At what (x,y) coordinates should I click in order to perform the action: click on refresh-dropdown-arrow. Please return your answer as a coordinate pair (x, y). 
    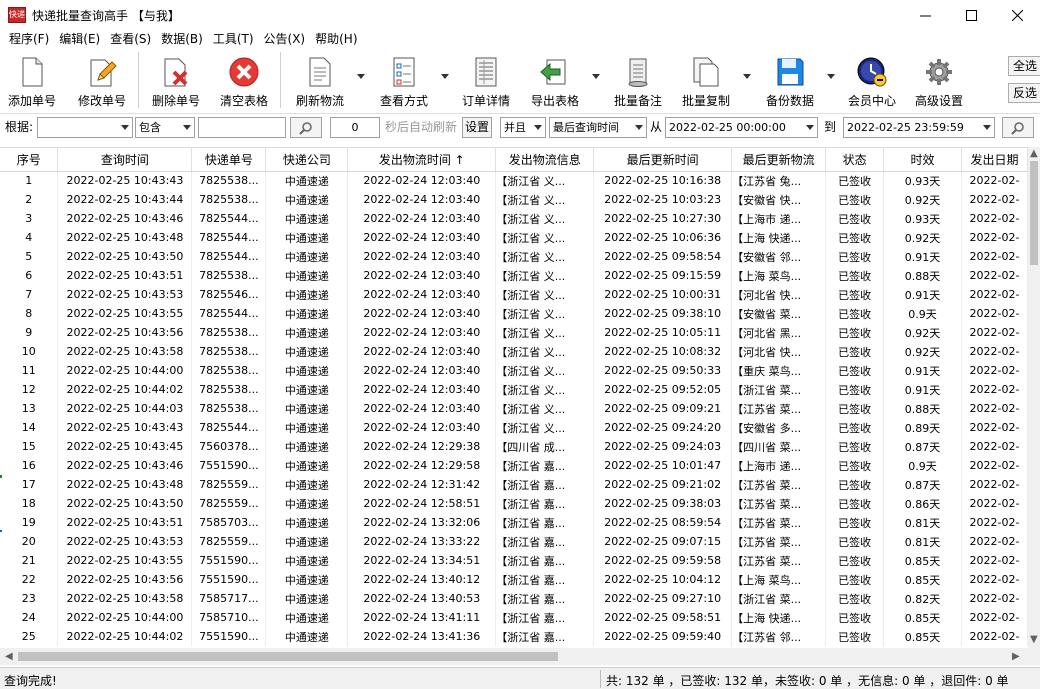
    Looking at the image, I should click on (361, 77).